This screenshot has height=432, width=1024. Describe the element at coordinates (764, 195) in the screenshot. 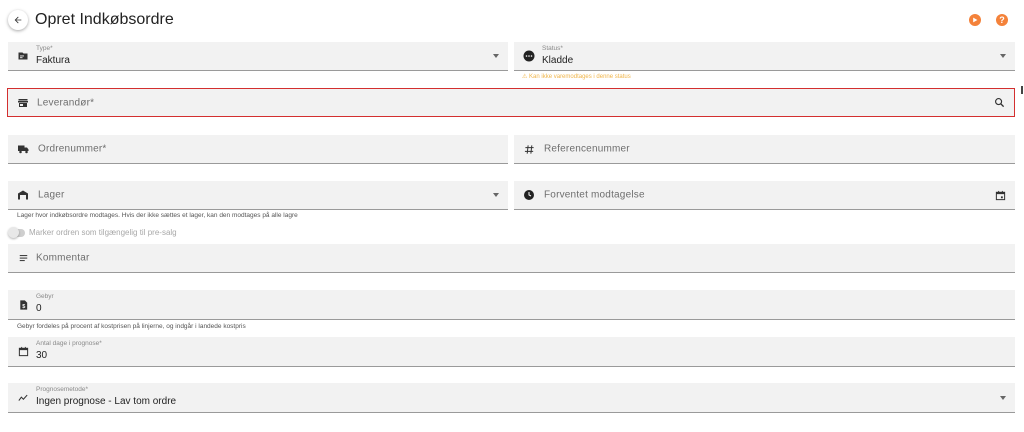

I see `expected-date-field: Forventet modtagelse` at that location.